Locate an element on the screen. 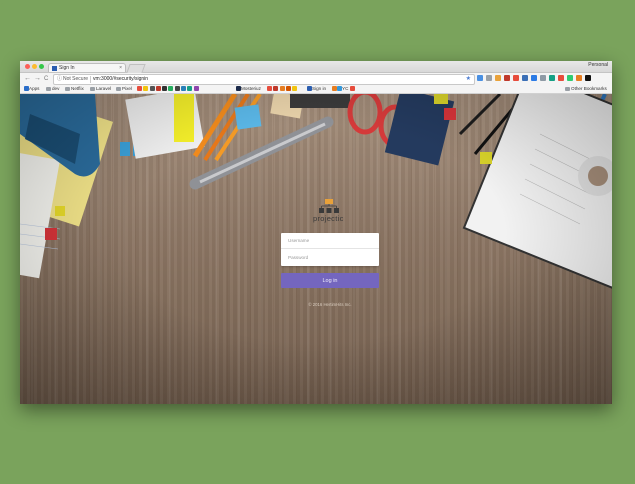  info-icon: ⓘ is located at coordinates (59, 79).